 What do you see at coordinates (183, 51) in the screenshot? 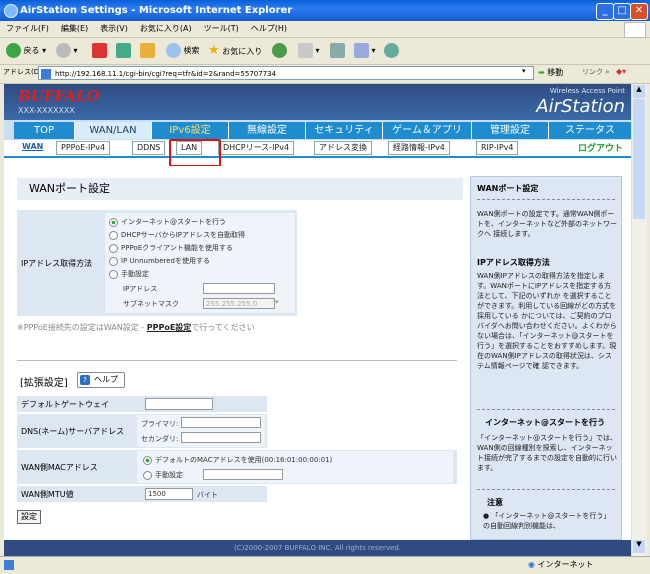
I see `search-button: 検索` at bounding box center [183, 51].